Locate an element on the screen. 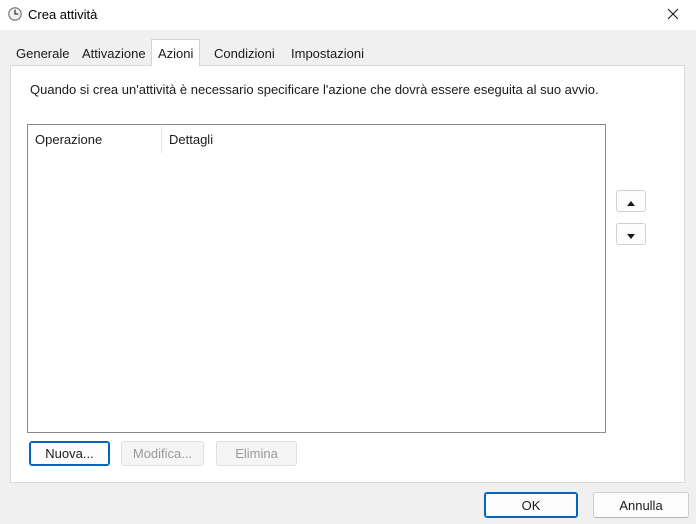  task-scheduler-clock-icon is located at coordinates (15, 14).